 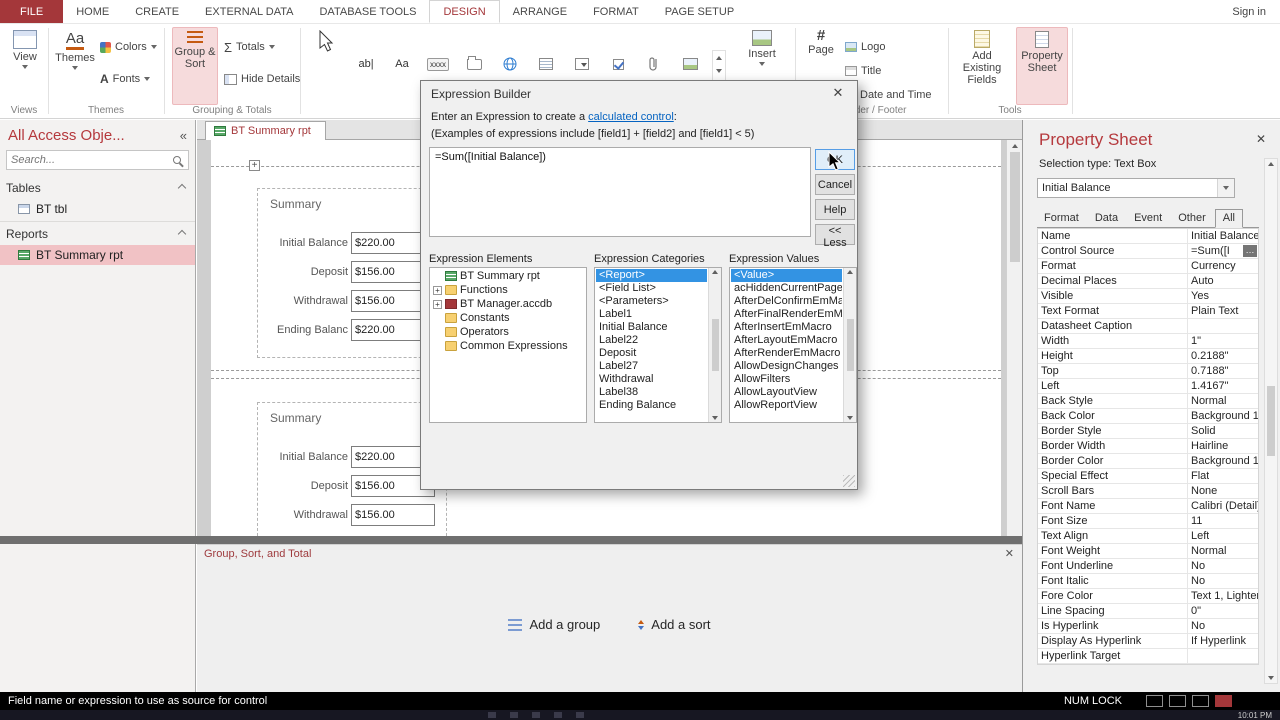 What do you see at coordinates (92, 11) in the screenshot?
I see `ribbon-tab: HOME` at bounding box center [92, 11].